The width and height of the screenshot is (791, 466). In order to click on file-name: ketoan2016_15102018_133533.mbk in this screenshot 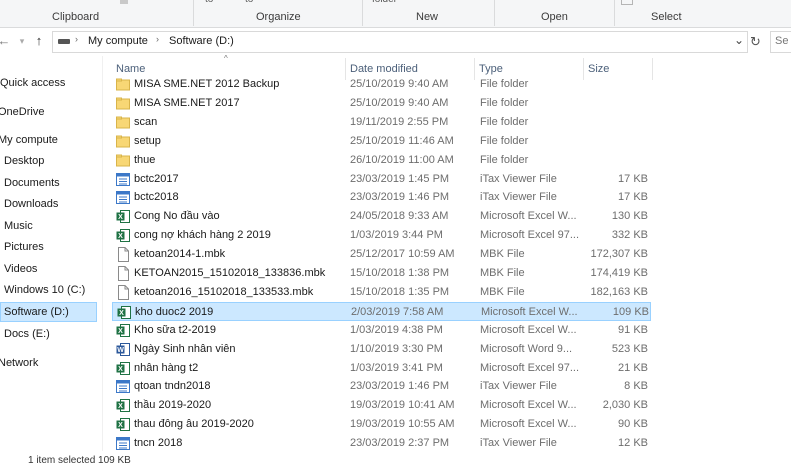, I will do `click(224, 292)`.